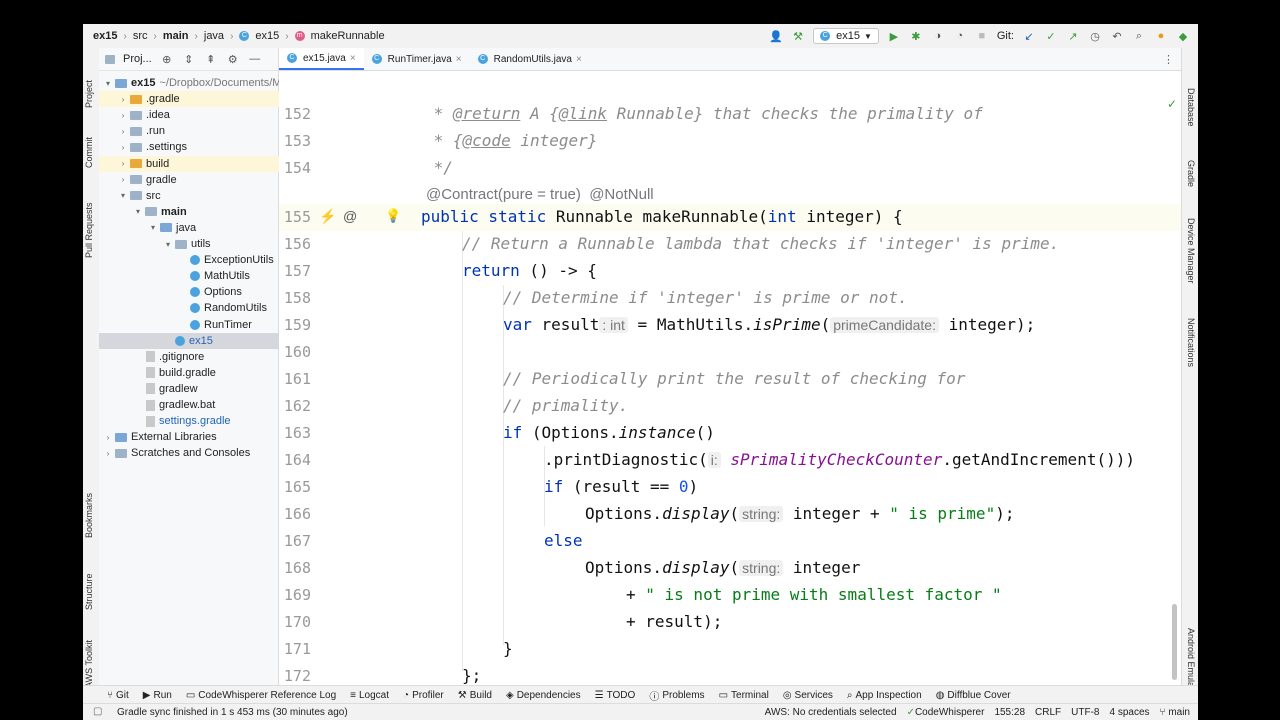  What do you see at coordinates (299, 36) in the screenshot?
I see `method-icon: m` at bounding box center [299, 36].